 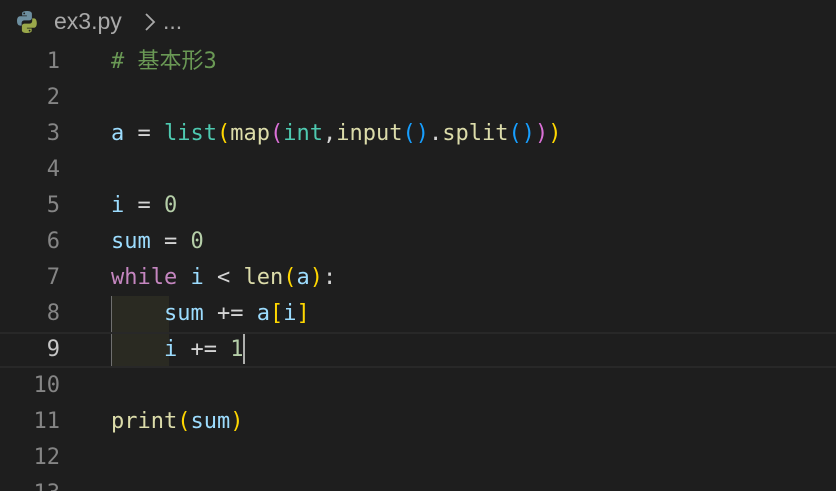 What do you see at coordinates (30, 483) in the screenshot?
I see `line-number: 13` at bounding box center [30, 483].